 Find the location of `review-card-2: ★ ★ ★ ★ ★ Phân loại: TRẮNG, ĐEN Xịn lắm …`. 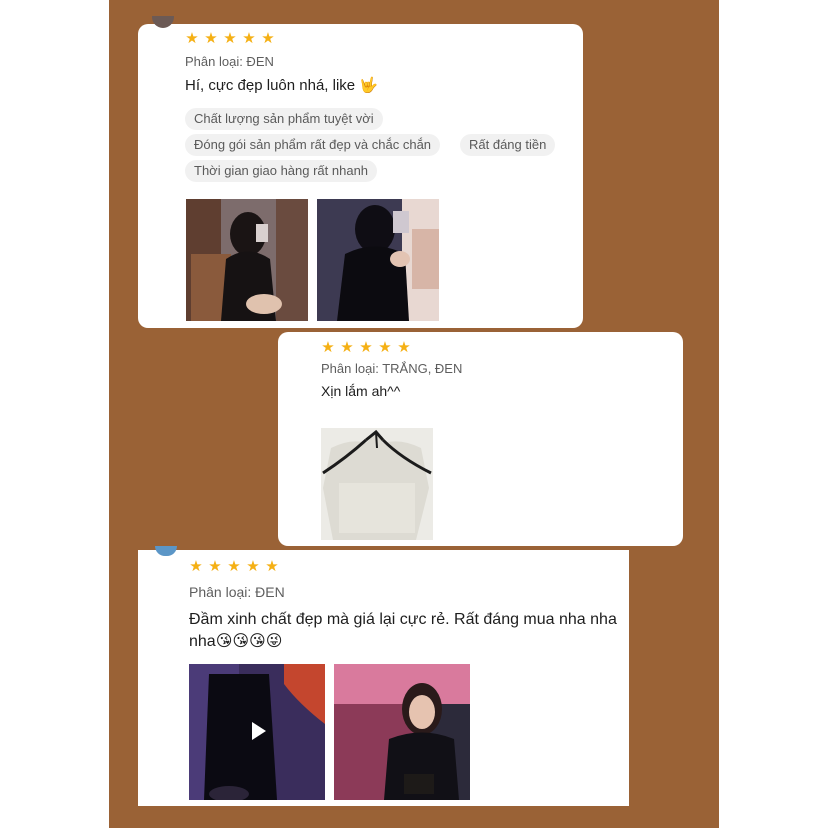

review-card-2: ★ ★ ★ ★ ★ Phân loại: TRẮNG, ĐEN Xịn lắm … is located at coordinates (480, 439).